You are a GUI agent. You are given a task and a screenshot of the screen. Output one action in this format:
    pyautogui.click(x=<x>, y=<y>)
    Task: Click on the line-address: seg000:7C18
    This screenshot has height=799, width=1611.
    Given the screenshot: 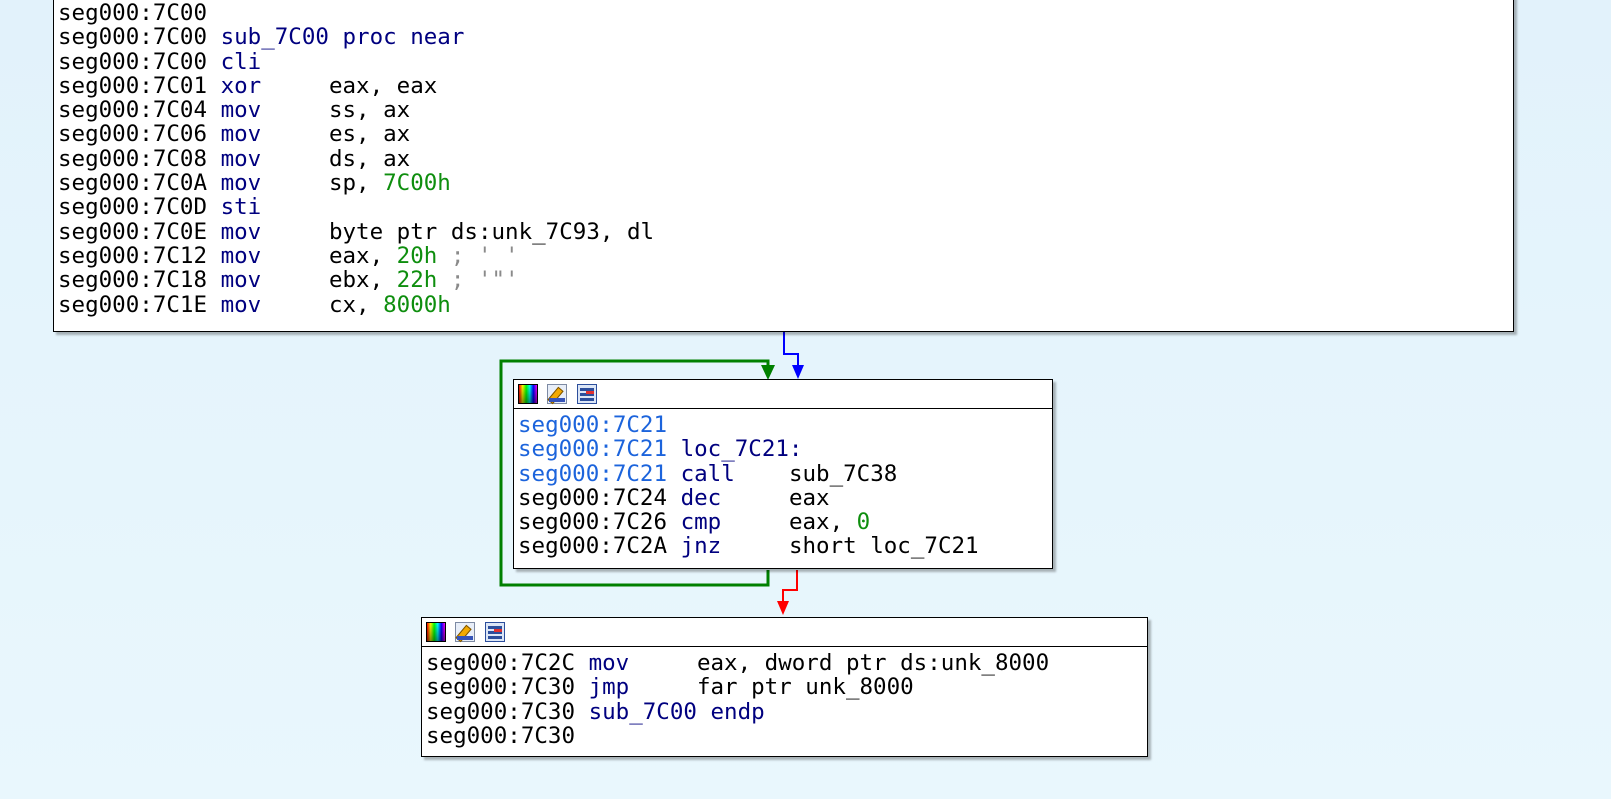 What is the action you would take?
    pyautogui.click(x=133, y=280)
    